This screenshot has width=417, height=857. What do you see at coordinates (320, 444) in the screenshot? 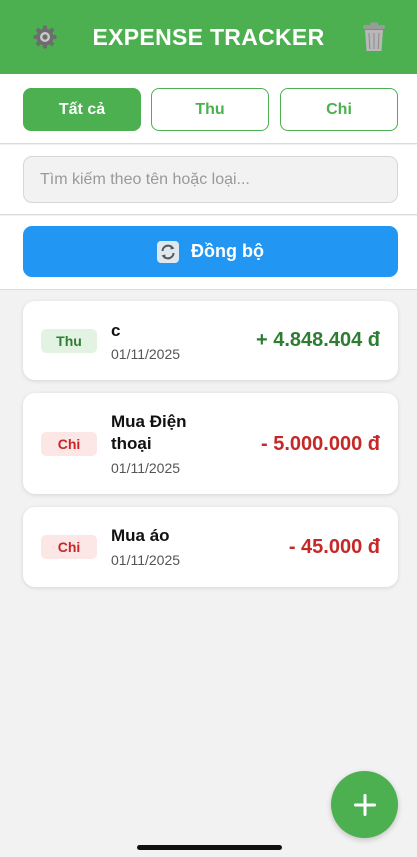
I see `transaction-amount: - 5.000.000 đ` at bounding box center [320, 444].